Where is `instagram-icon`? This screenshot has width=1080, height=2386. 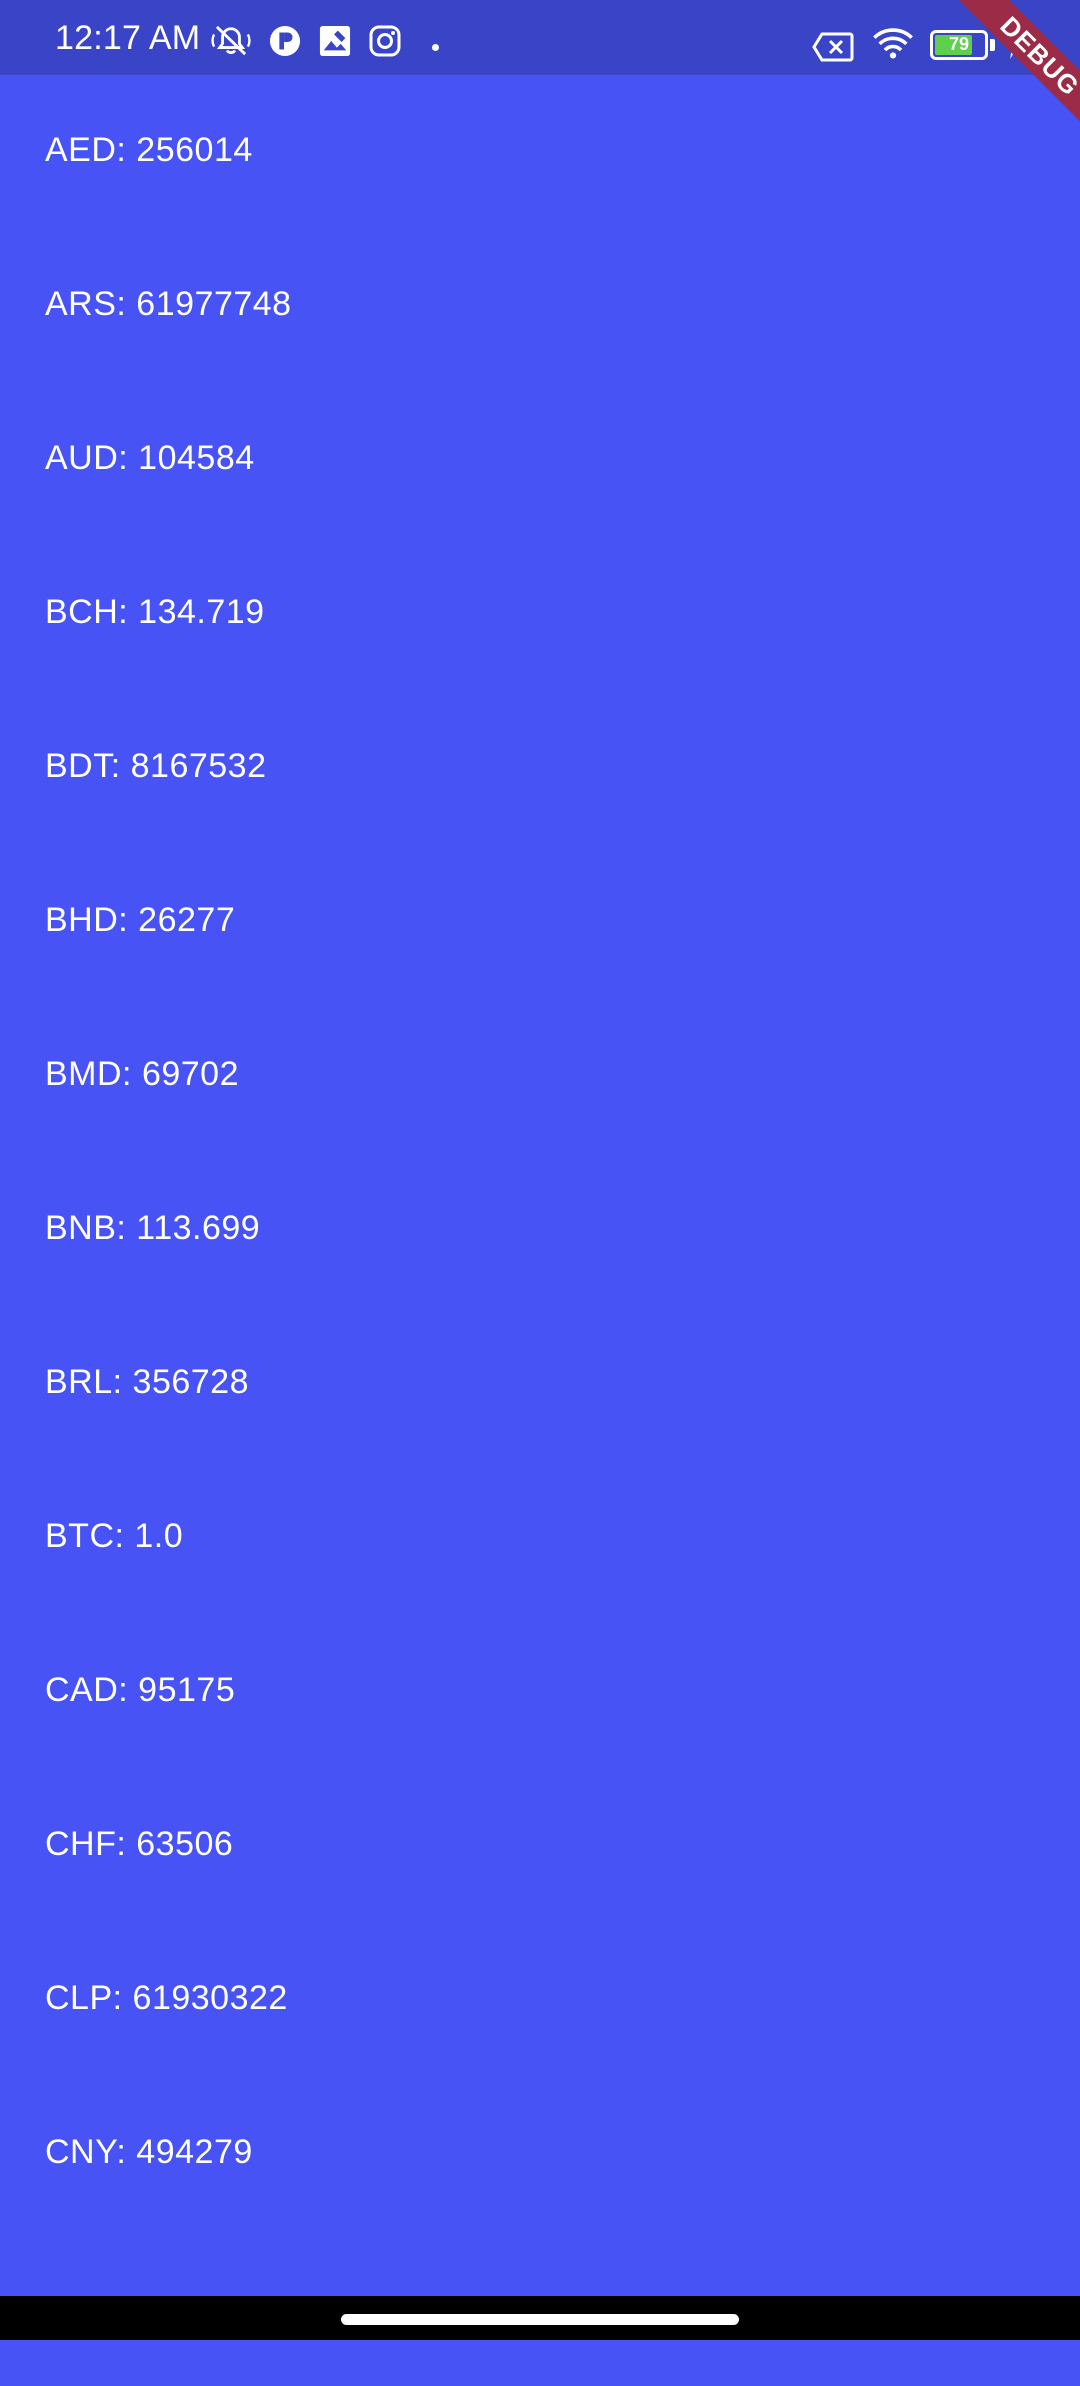 instagram-icon is located at coordinates (385, 41).